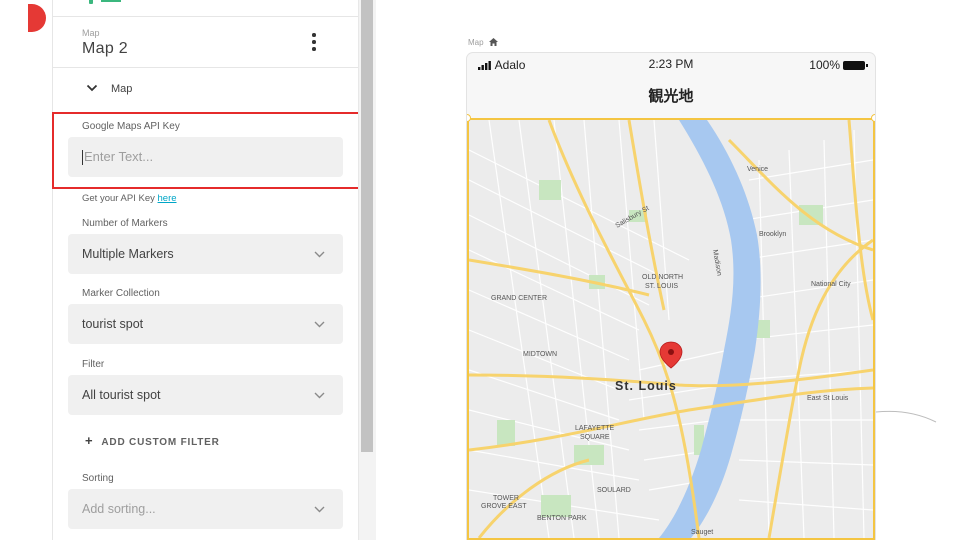 This screenshot has width=960, height=540. Describe the element at coordinates (519, 298) in the screenshot. I see `map-label-grand-center: GRAND CENTER` at that location.